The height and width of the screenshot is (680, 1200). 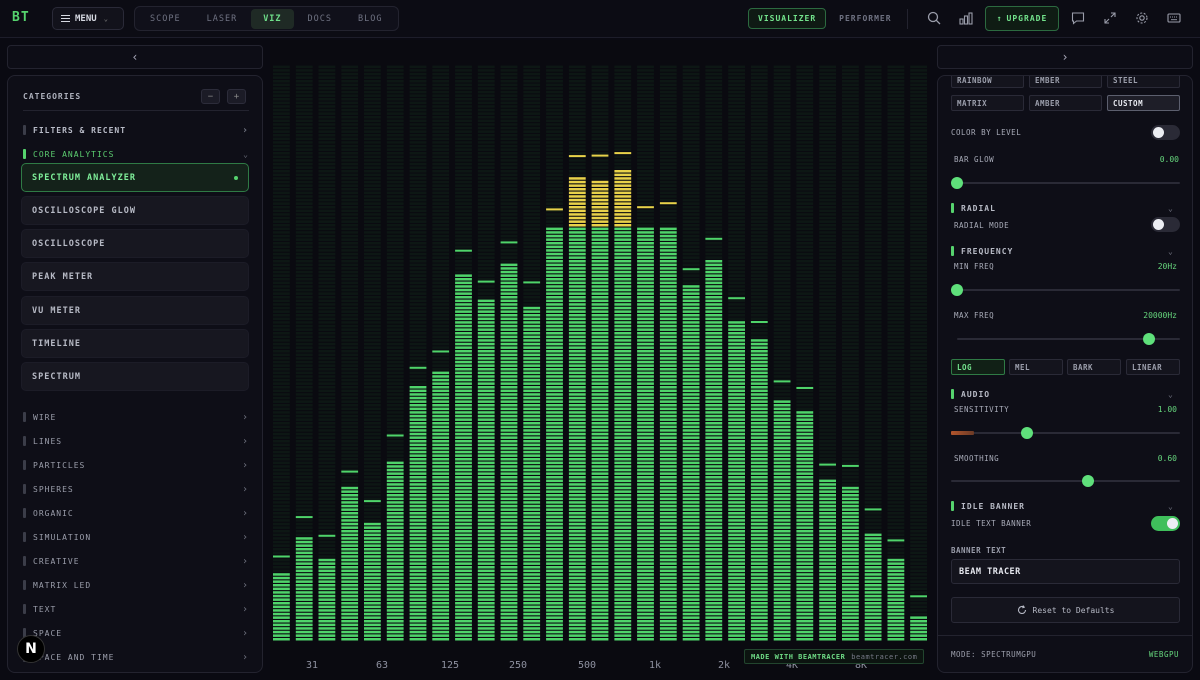 What do you see at coordinates (1142, 18) in the screenshot?
I see `gear-icon` at bounding box center [1142, 18].